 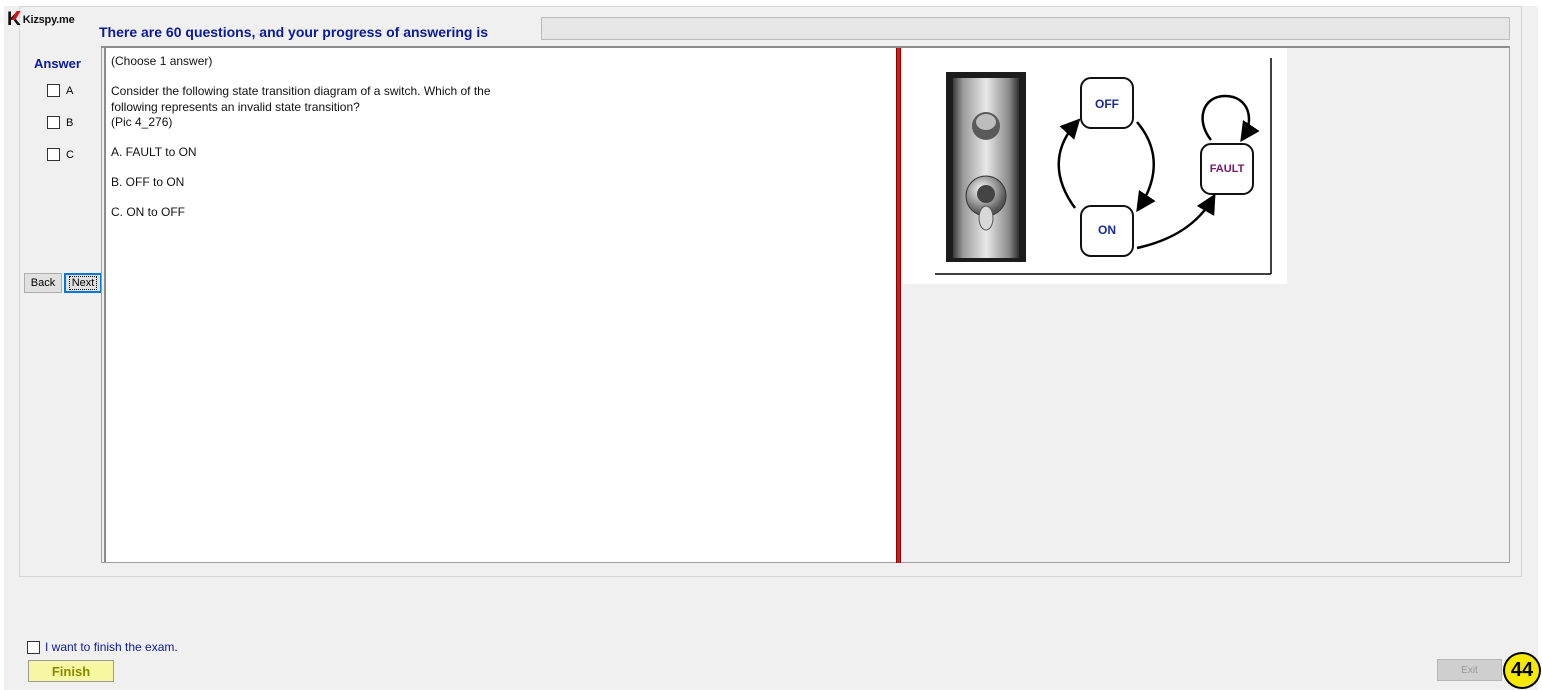 I want to click on finish-button: Finish, so click(x=71, y=671).